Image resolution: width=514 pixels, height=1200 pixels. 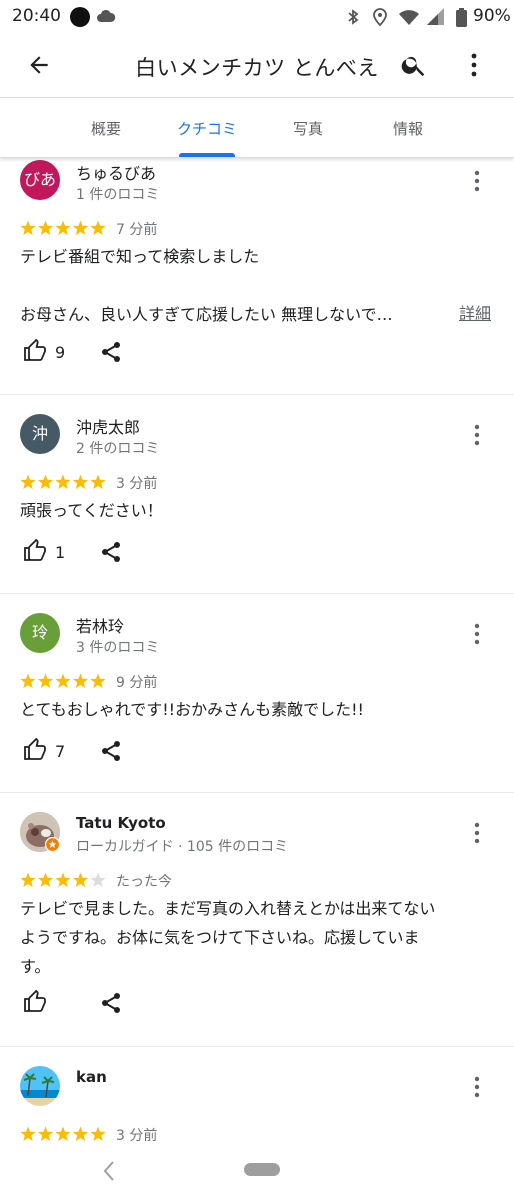 I want to click on review-text: とてもおしゃれです!!おかみさんも素敵でした!!, so click(x=259, y=709).